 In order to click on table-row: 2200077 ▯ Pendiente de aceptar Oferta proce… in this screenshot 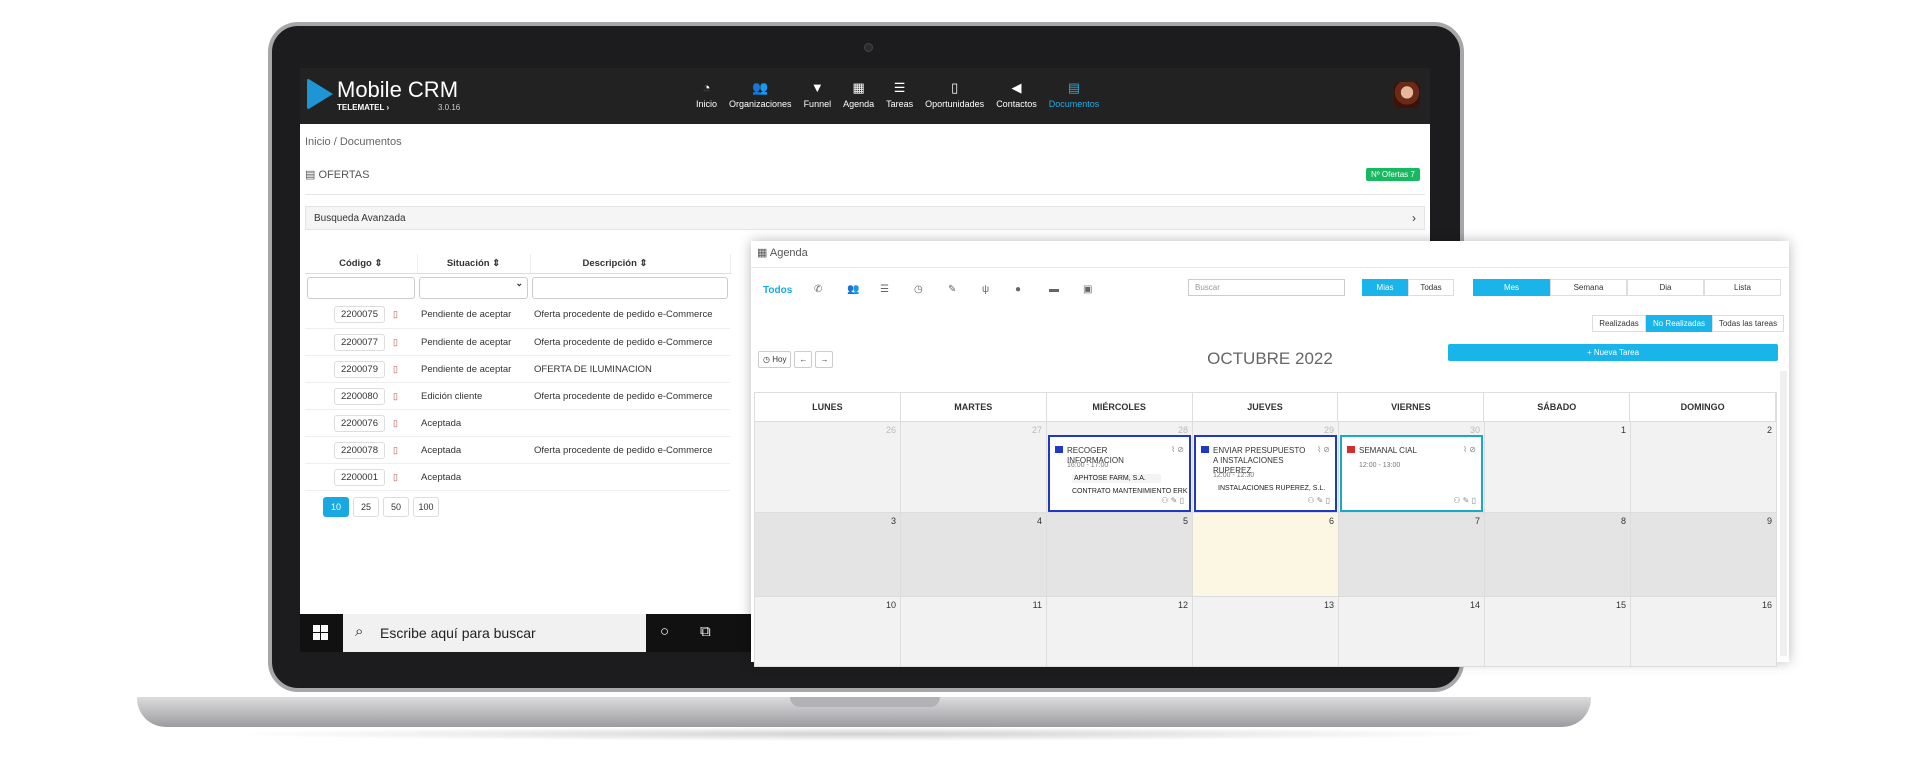, I will do `click(517, 342)`.